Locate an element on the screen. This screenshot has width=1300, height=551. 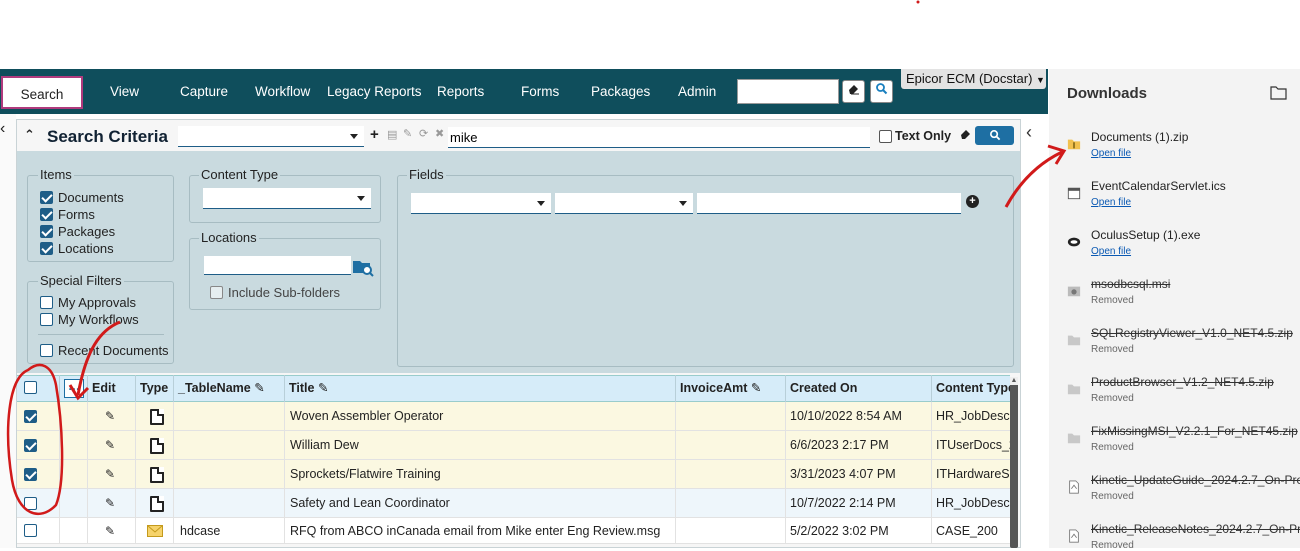
nav-reports-tab: Reports is located at coordinates (460, 91).